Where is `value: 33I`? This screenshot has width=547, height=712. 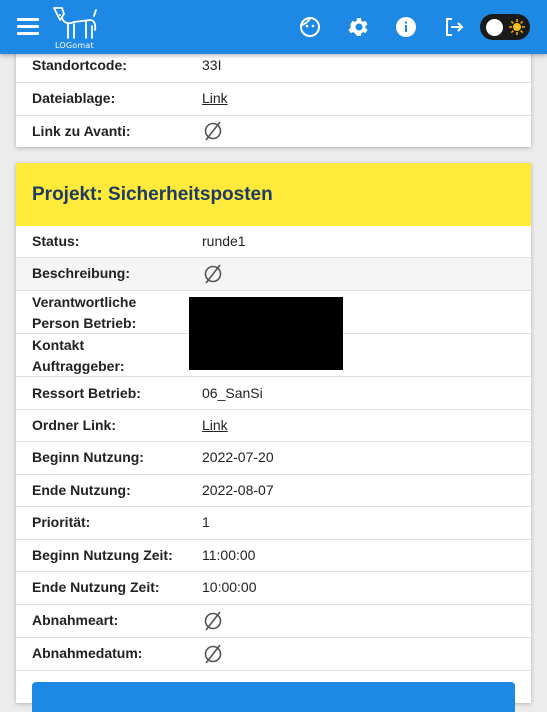 value: 33I is located at coordinates (212, 65).